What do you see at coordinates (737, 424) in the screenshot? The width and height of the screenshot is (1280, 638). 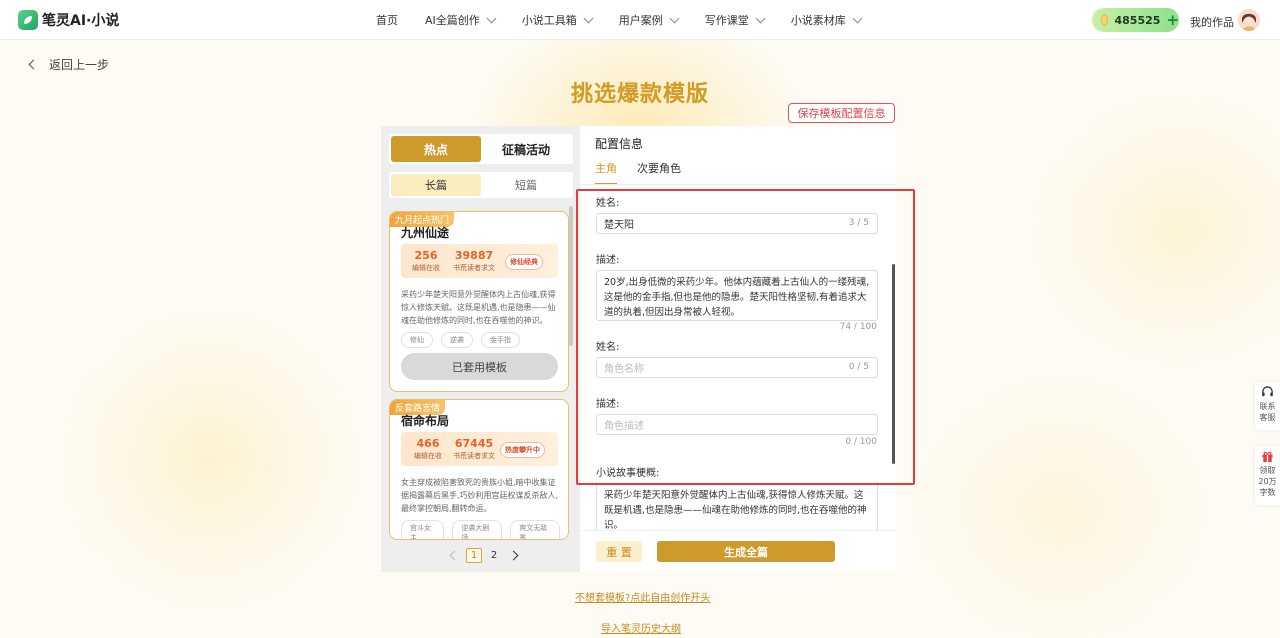 I see `role-description-field: 角色描述` at bounding box center [737, 424].